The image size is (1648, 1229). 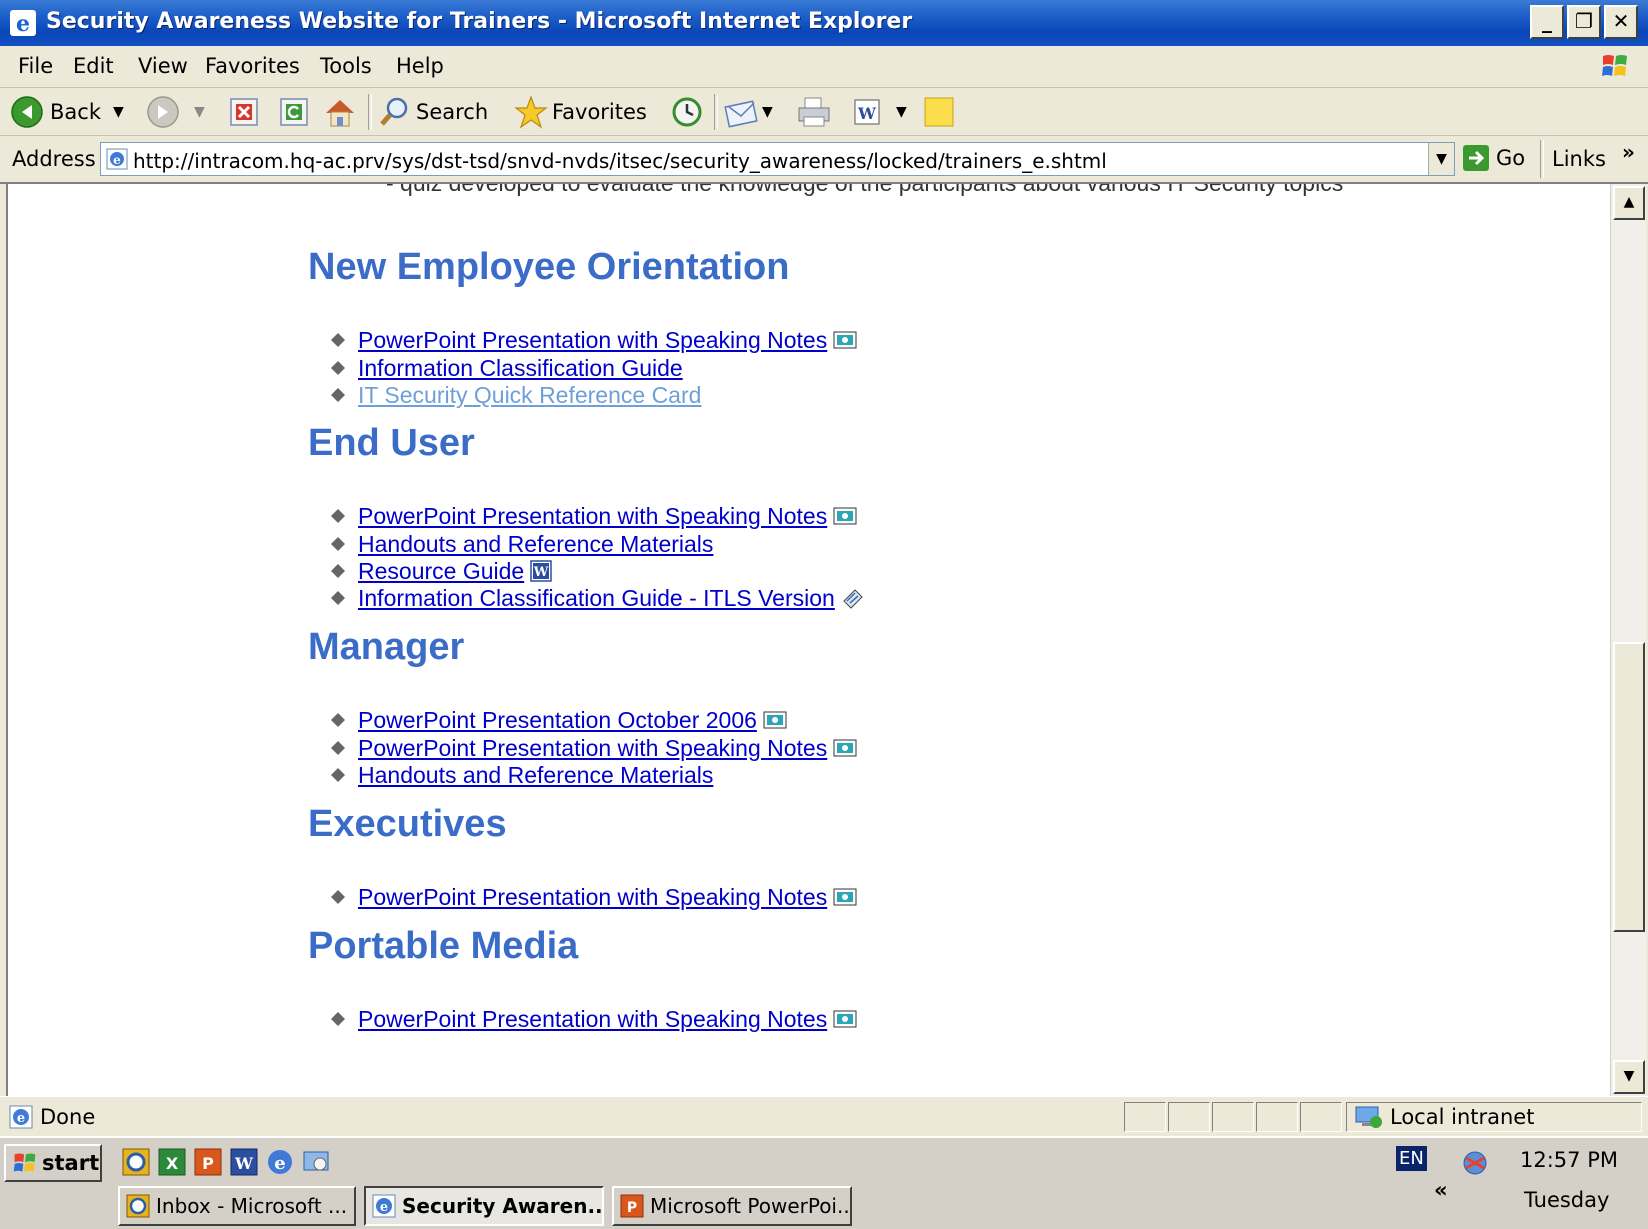 What do you see at coordinates (53, 1163) in the screenshot?
I see `start-button: start` at bounding box center [53, 1163].